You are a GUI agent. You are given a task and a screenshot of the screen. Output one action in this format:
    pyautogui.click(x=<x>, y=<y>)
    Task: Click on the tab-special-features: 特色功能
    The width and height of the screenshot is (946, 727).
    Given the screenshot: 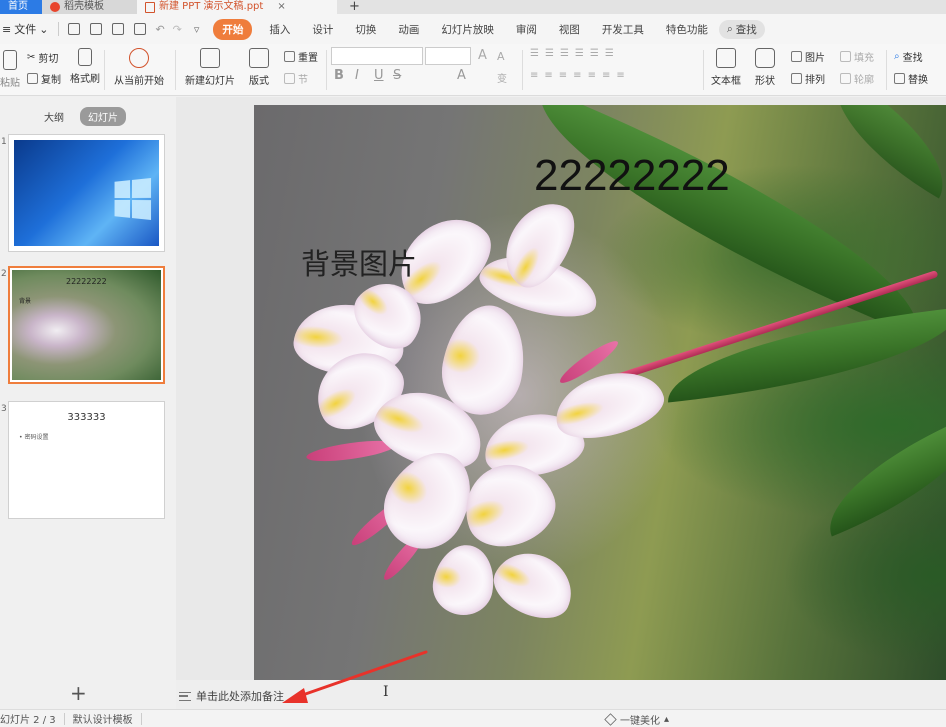 What is the action you would take?
    pyautogui.click(x=687, y=29)
    